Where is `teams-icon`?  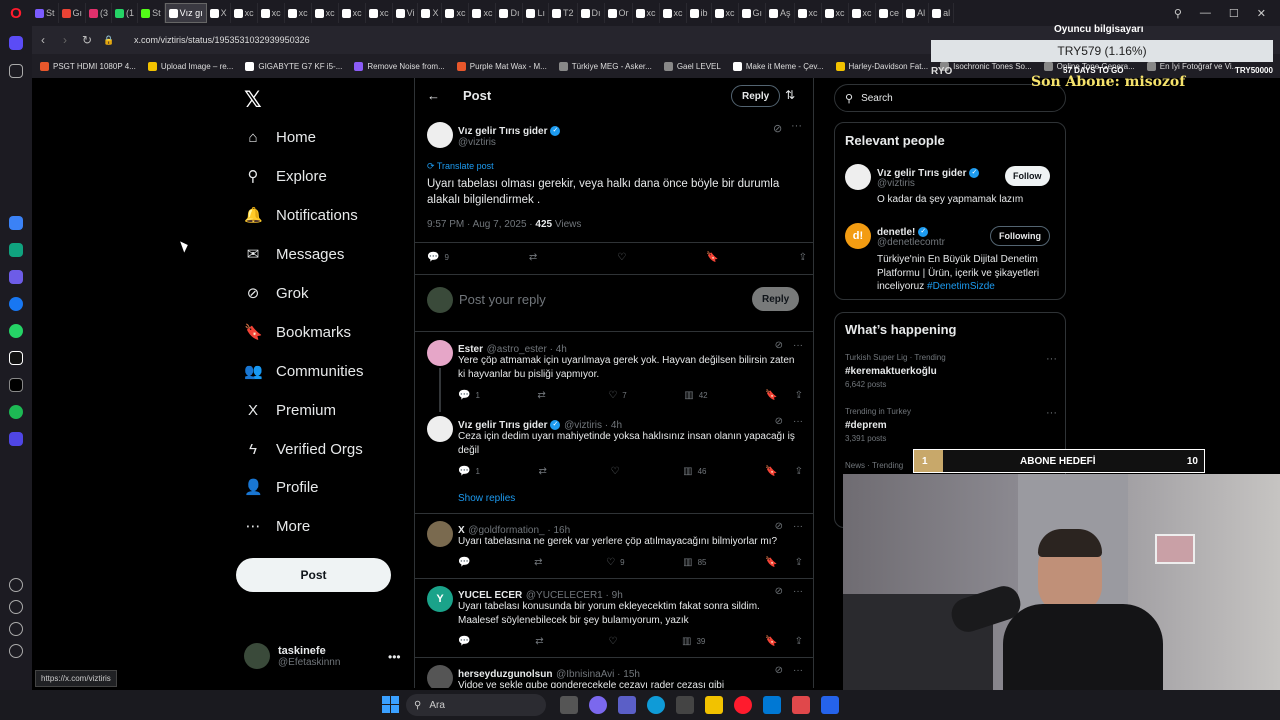
teams-icon is located at coordinates (627, 705).